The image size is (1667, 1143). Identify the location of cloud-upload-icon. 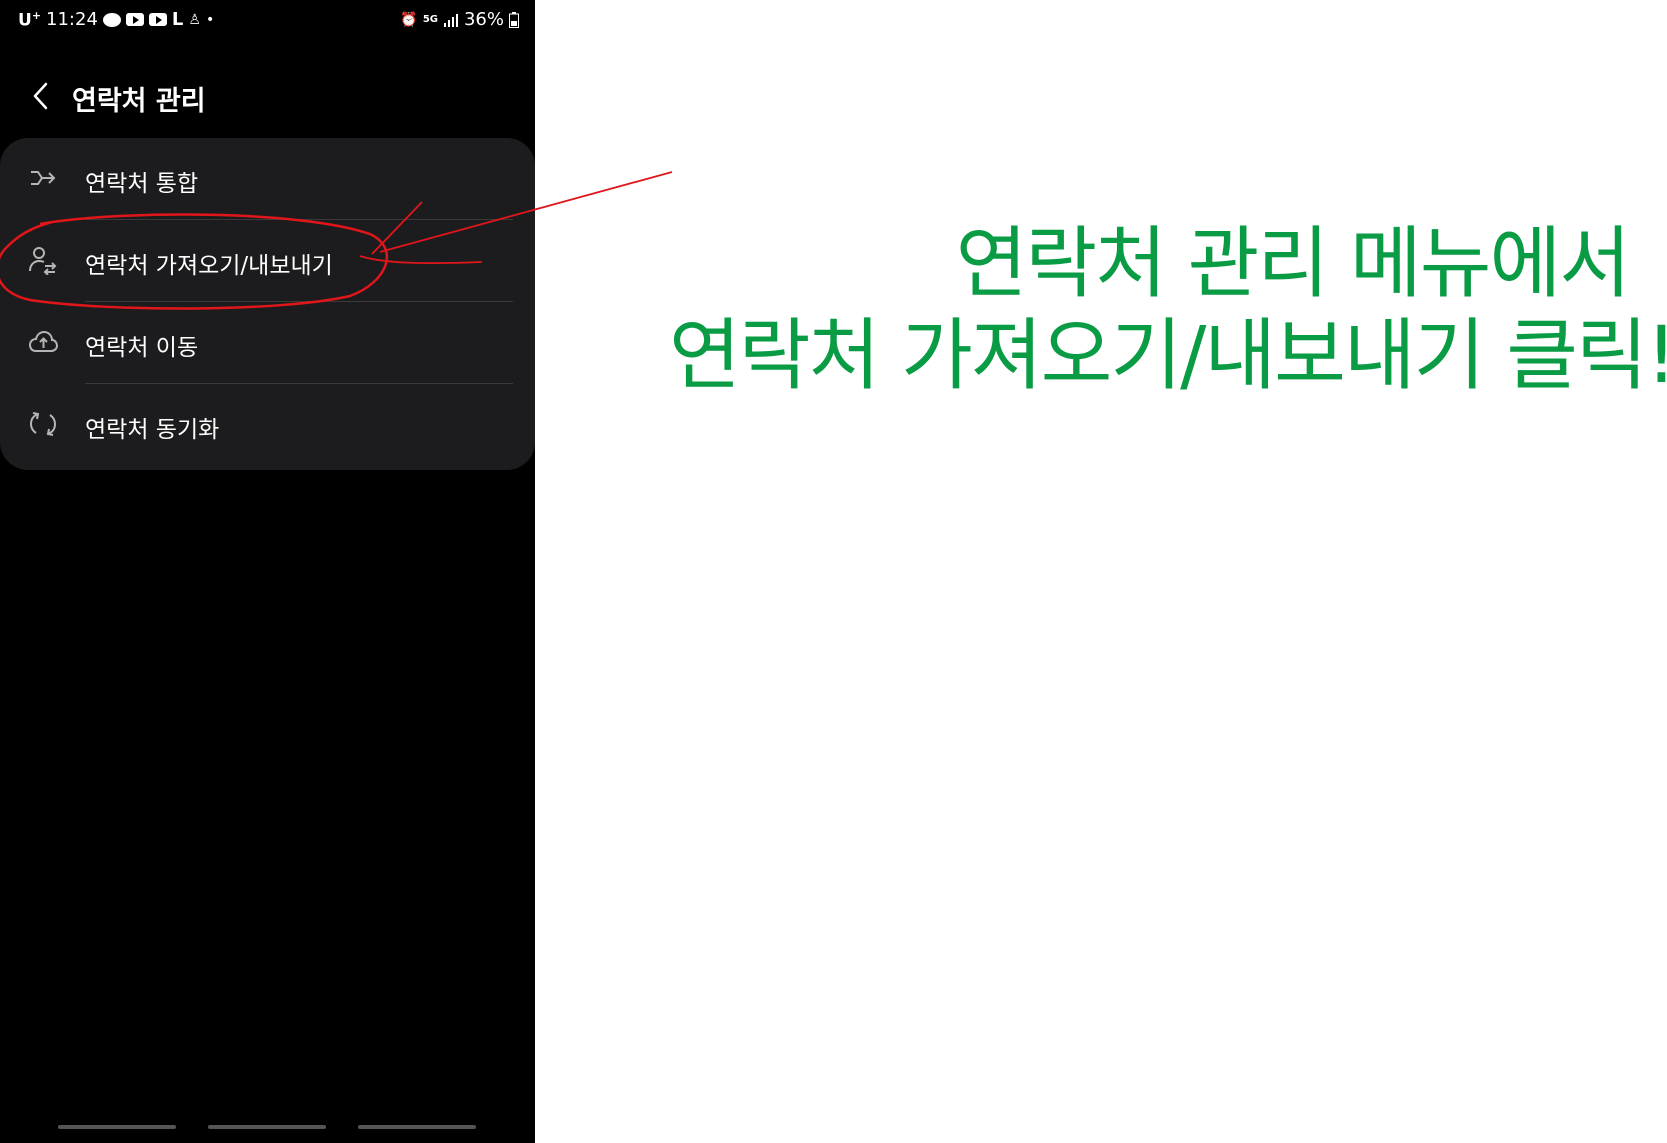
(43, 341).